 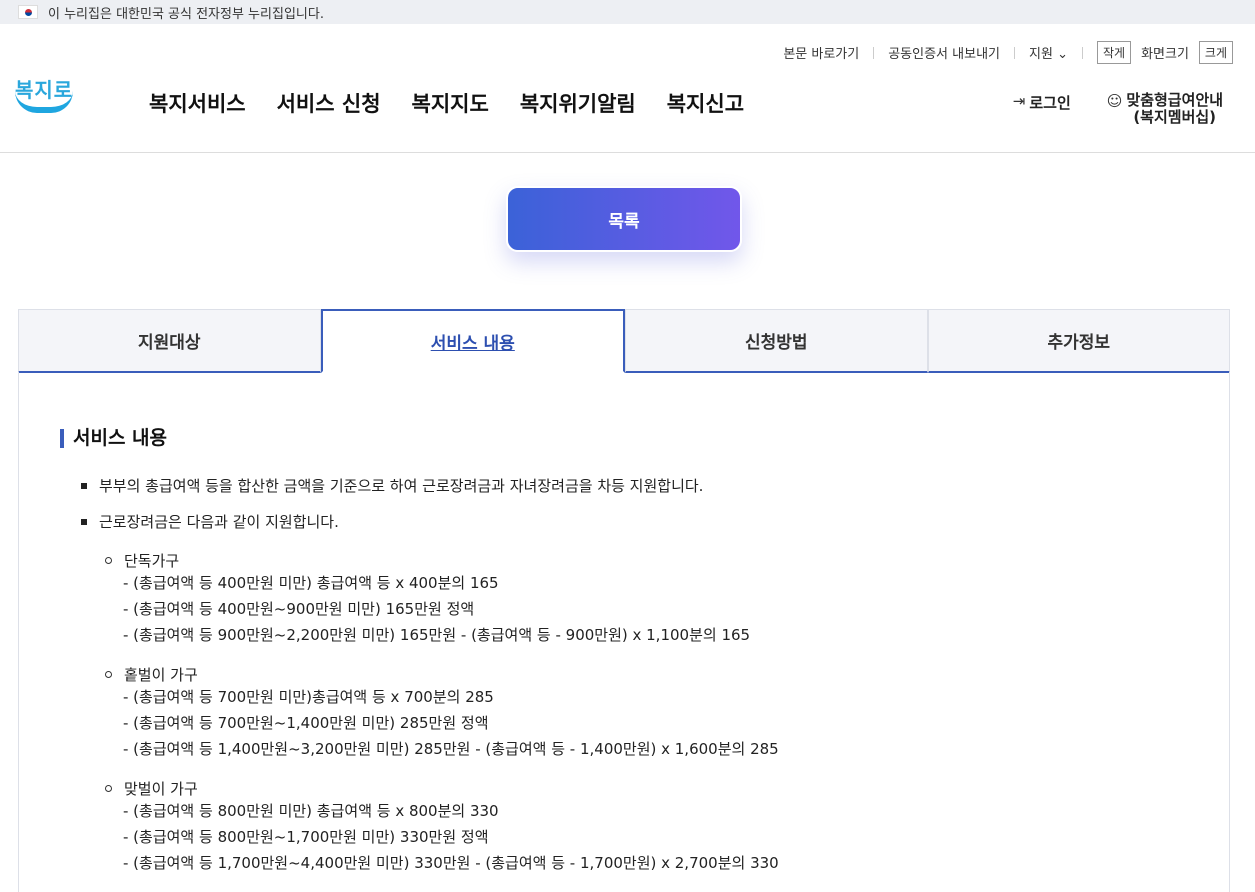 What do you see at coordinates (113, 438) in the screenshot?
I see `section-title: 서비스 내용` at bounding box center [113, 438].